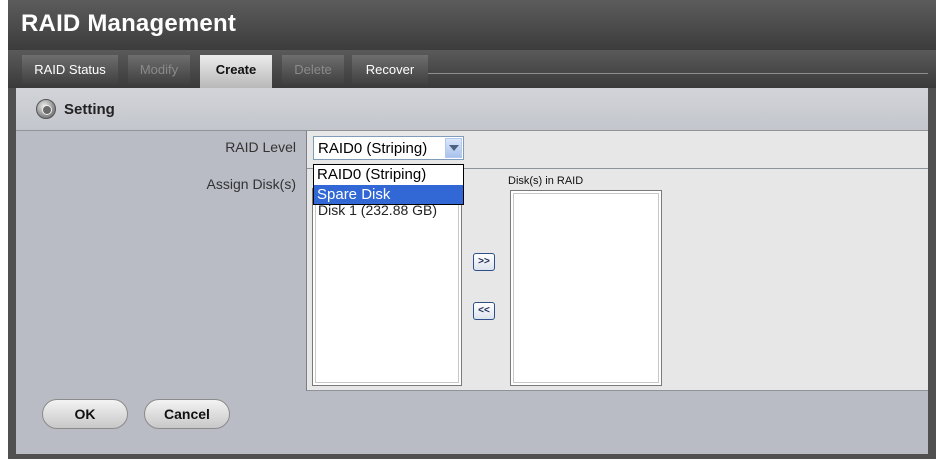  I want to click on assign-disks-label: Assign Disk(s), so click(251, 184).